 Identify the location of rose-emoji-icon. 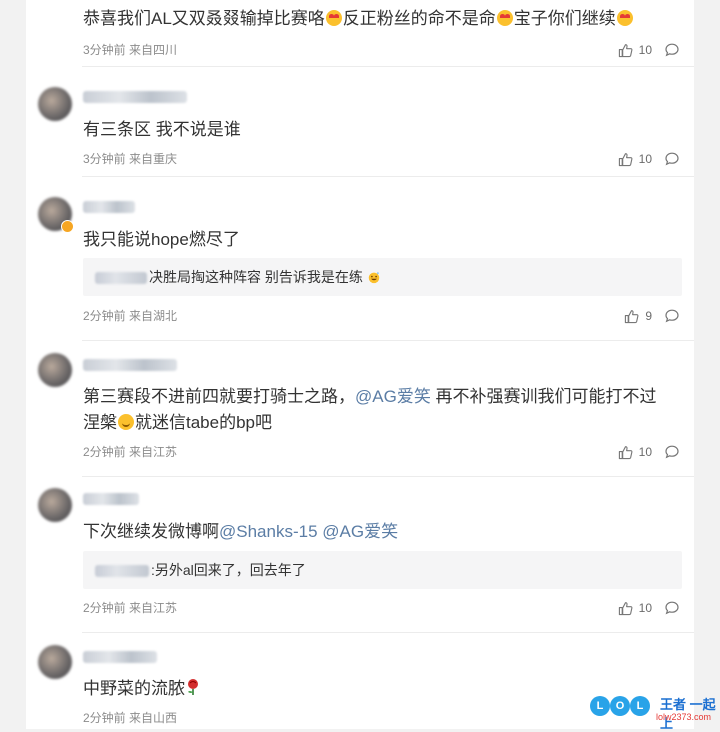
(193, 687).